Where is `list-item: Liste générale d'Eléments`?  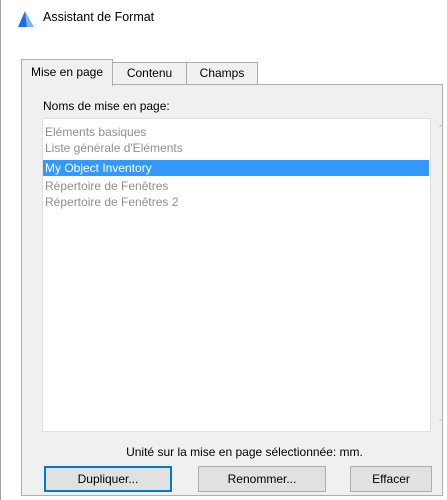
list-item: Liste générale d'Eléments is located at coordinates (236, 148).